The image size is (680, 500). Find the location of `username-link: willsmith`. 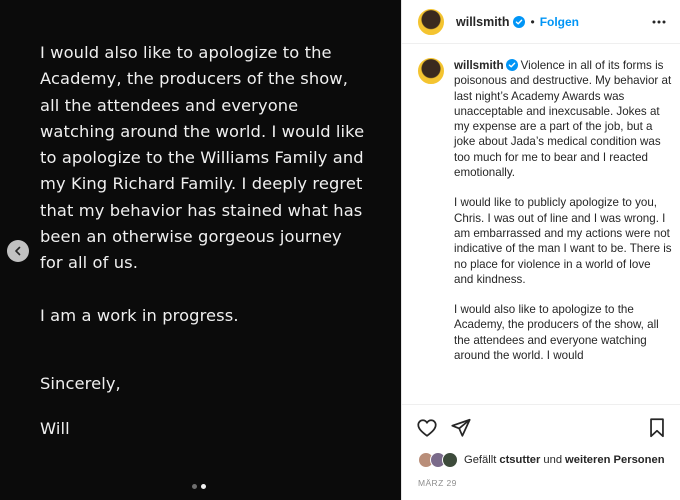

username-link: willsmith is located at coordinates (482, 22).